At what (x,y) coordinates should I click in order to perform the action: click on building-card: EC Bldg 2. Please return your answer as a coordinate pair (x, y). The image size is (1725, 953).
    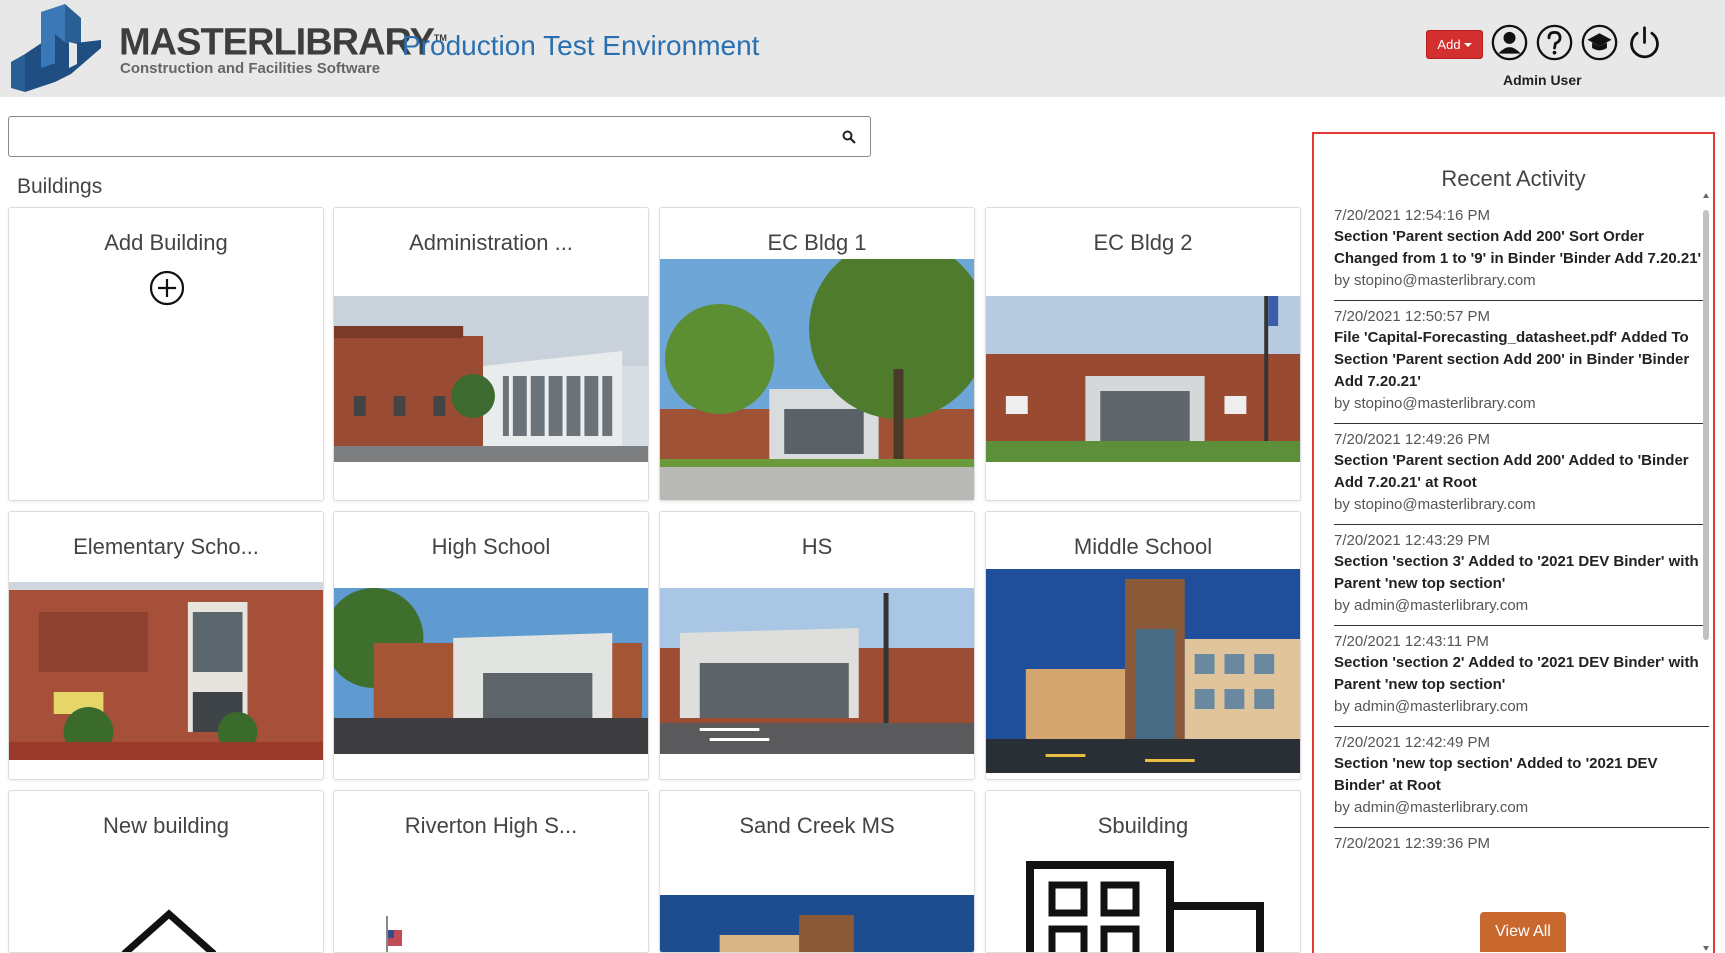
    Looking at the image, I should click on (1143, 354).